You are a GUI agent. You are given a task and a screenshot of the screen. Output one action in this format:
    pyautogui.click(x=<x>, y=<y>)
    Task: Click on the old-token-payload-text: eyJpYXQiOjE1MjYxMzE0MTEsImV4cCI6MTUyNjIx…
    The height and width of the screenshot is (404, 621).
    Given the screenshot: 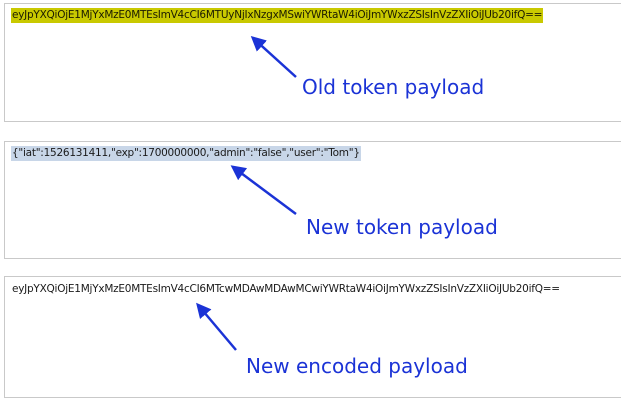 What is the action you would take?
    pyautogui.click(x=277, y=15)
    